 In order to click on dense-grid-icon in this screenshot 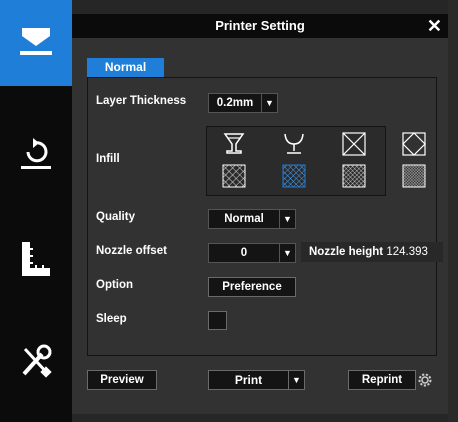, I will do `click(354, 176)`.